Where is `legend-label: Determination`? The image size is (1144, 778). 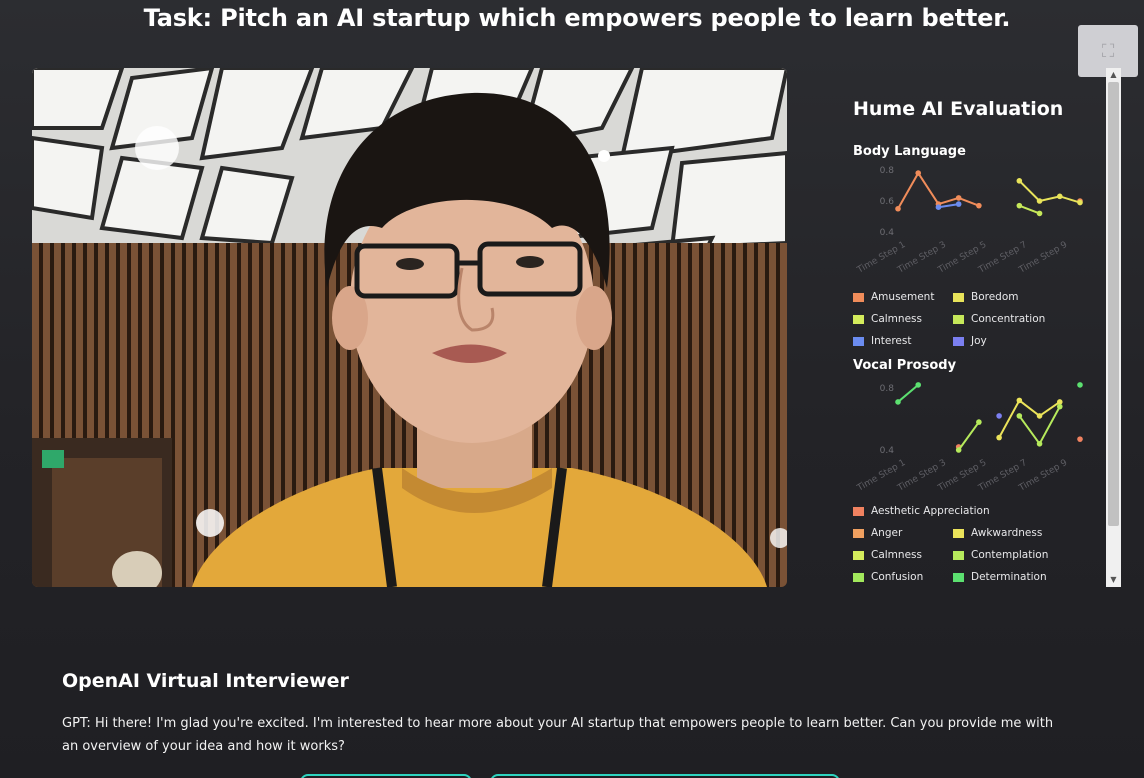
legend-label: Determination is located at coordinates (1009, 577).